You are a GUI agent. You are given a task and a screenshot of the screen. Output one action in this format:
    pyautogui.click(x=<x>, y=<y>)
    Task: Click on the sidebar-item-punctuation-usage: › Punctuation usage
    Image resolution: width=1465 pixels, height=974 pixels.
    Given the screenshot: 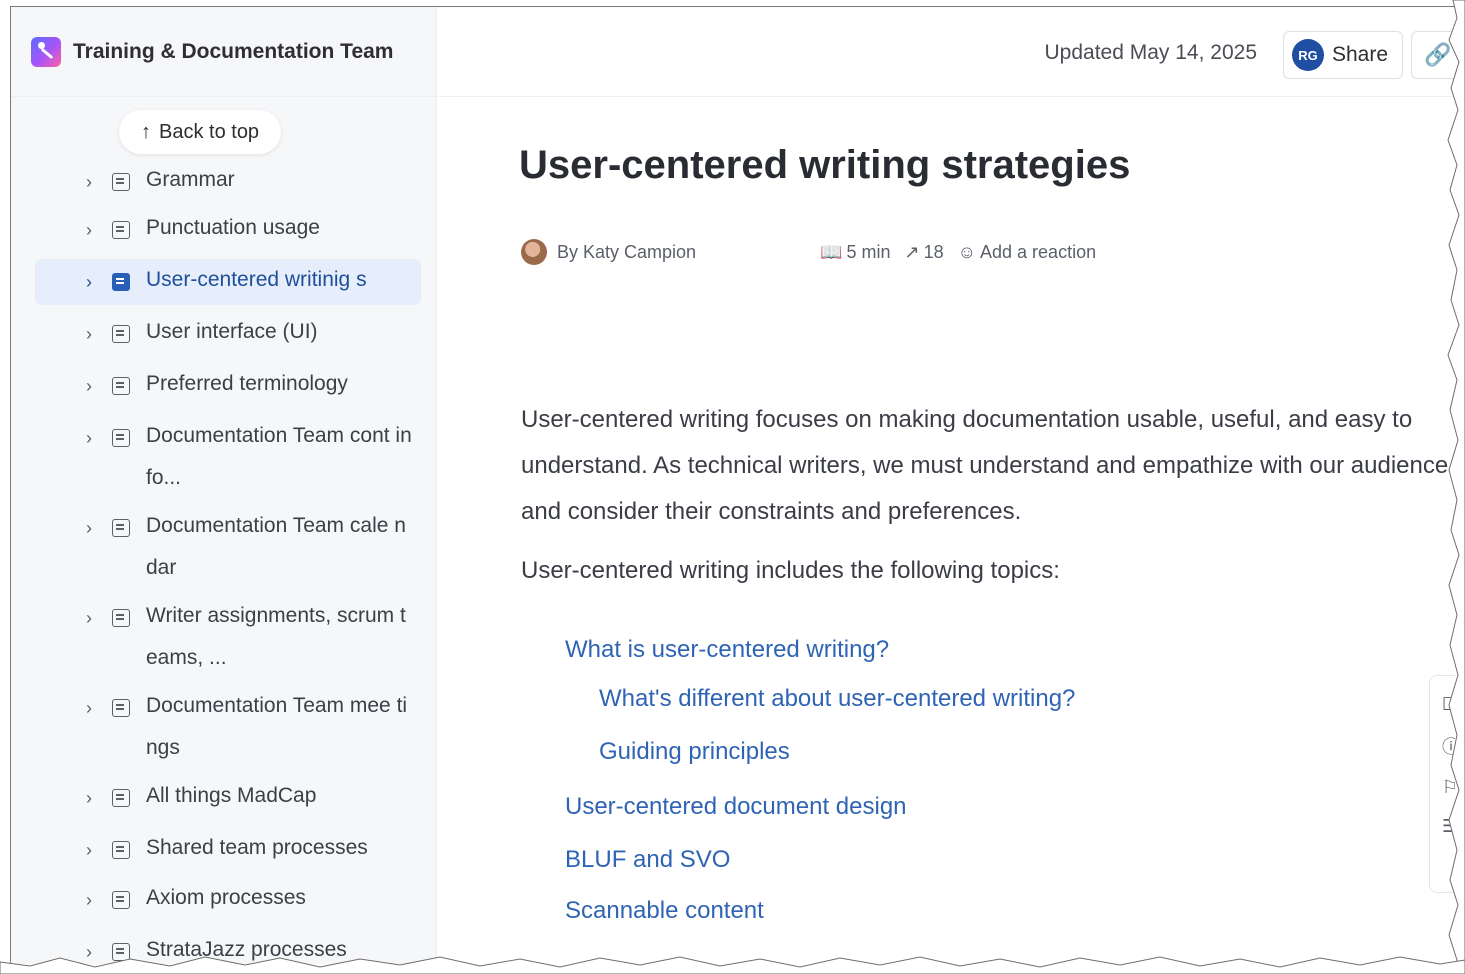 What is the action you would take?
    pyautogui.click(x=224, y=230)
    